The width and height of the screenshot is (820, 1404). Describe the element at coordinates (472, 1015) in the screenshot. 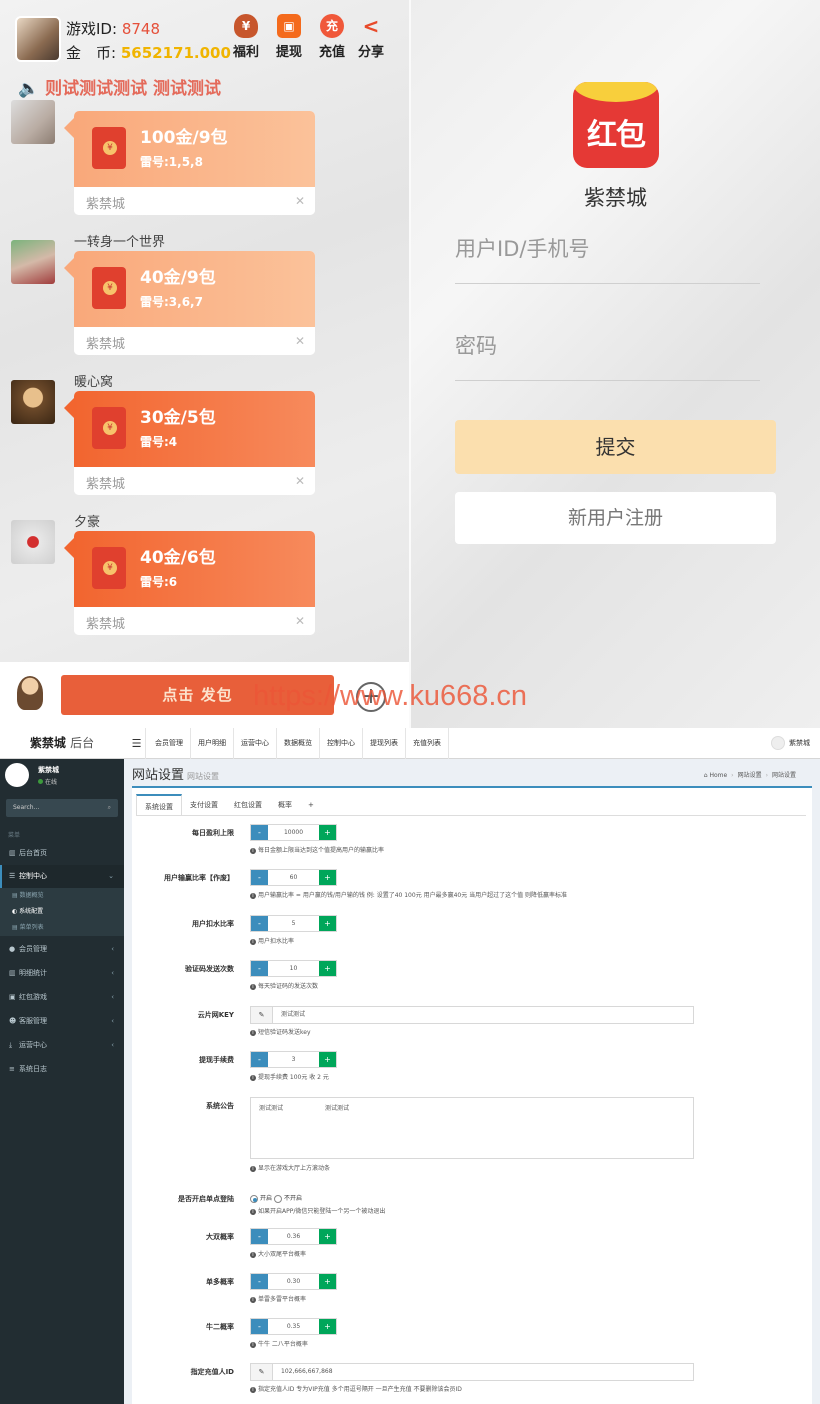

I see `yunpian-key-input: ✎ 测试测试` at that location.